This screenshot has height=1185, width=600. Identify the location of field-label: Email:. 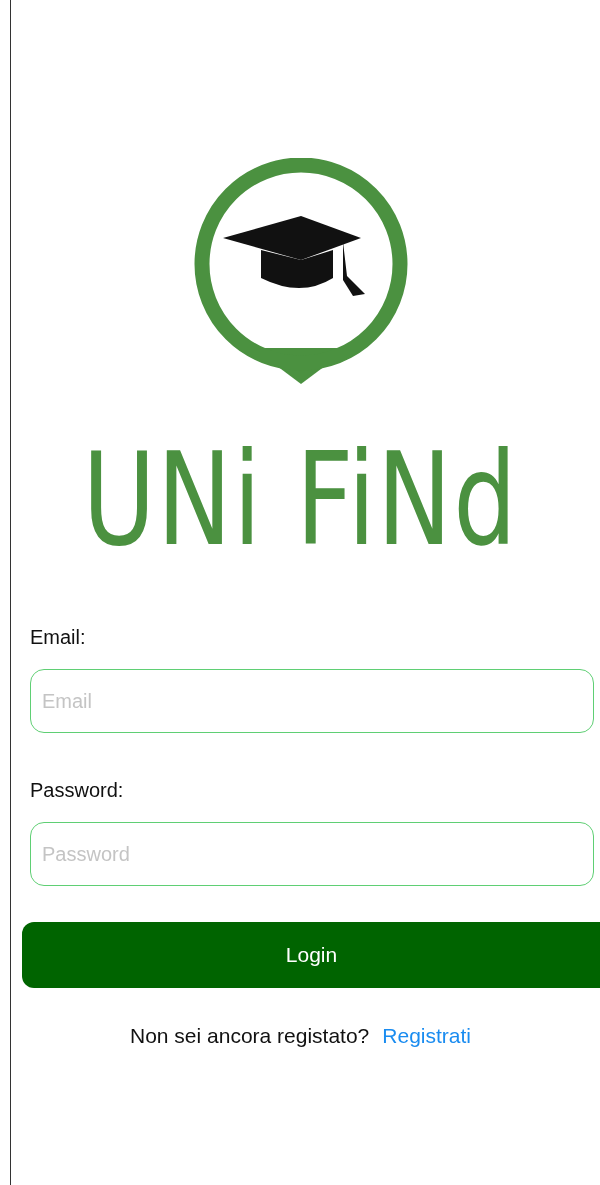
(58, 637).